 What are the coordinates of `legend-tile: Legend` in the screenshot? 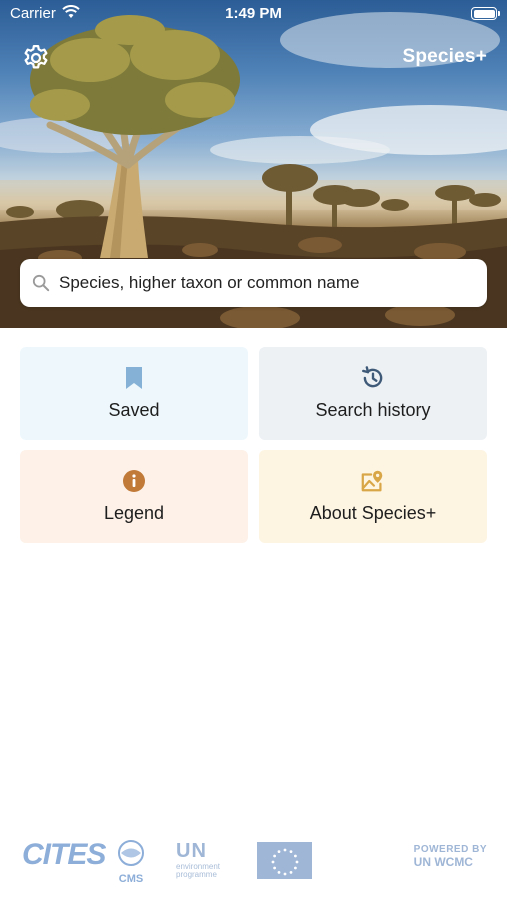 It's located at (134, 496).